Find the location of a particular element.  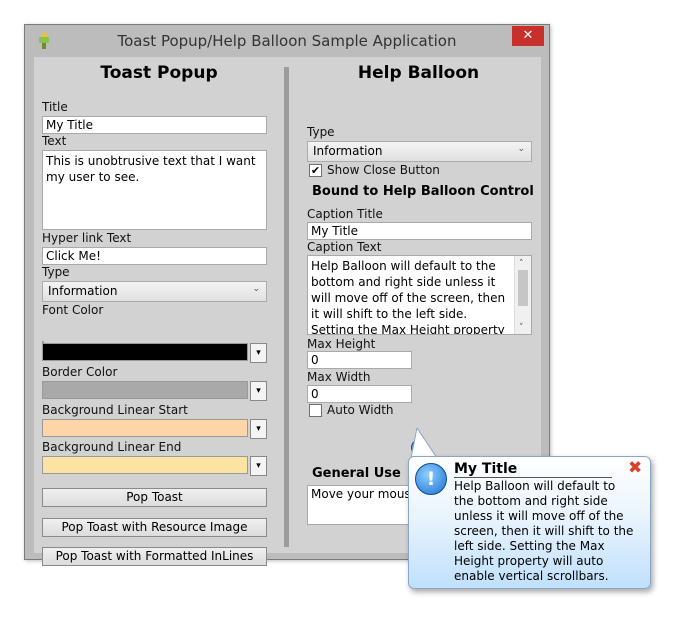

general-use-heading: General Use is located at coordinates (356, 473).